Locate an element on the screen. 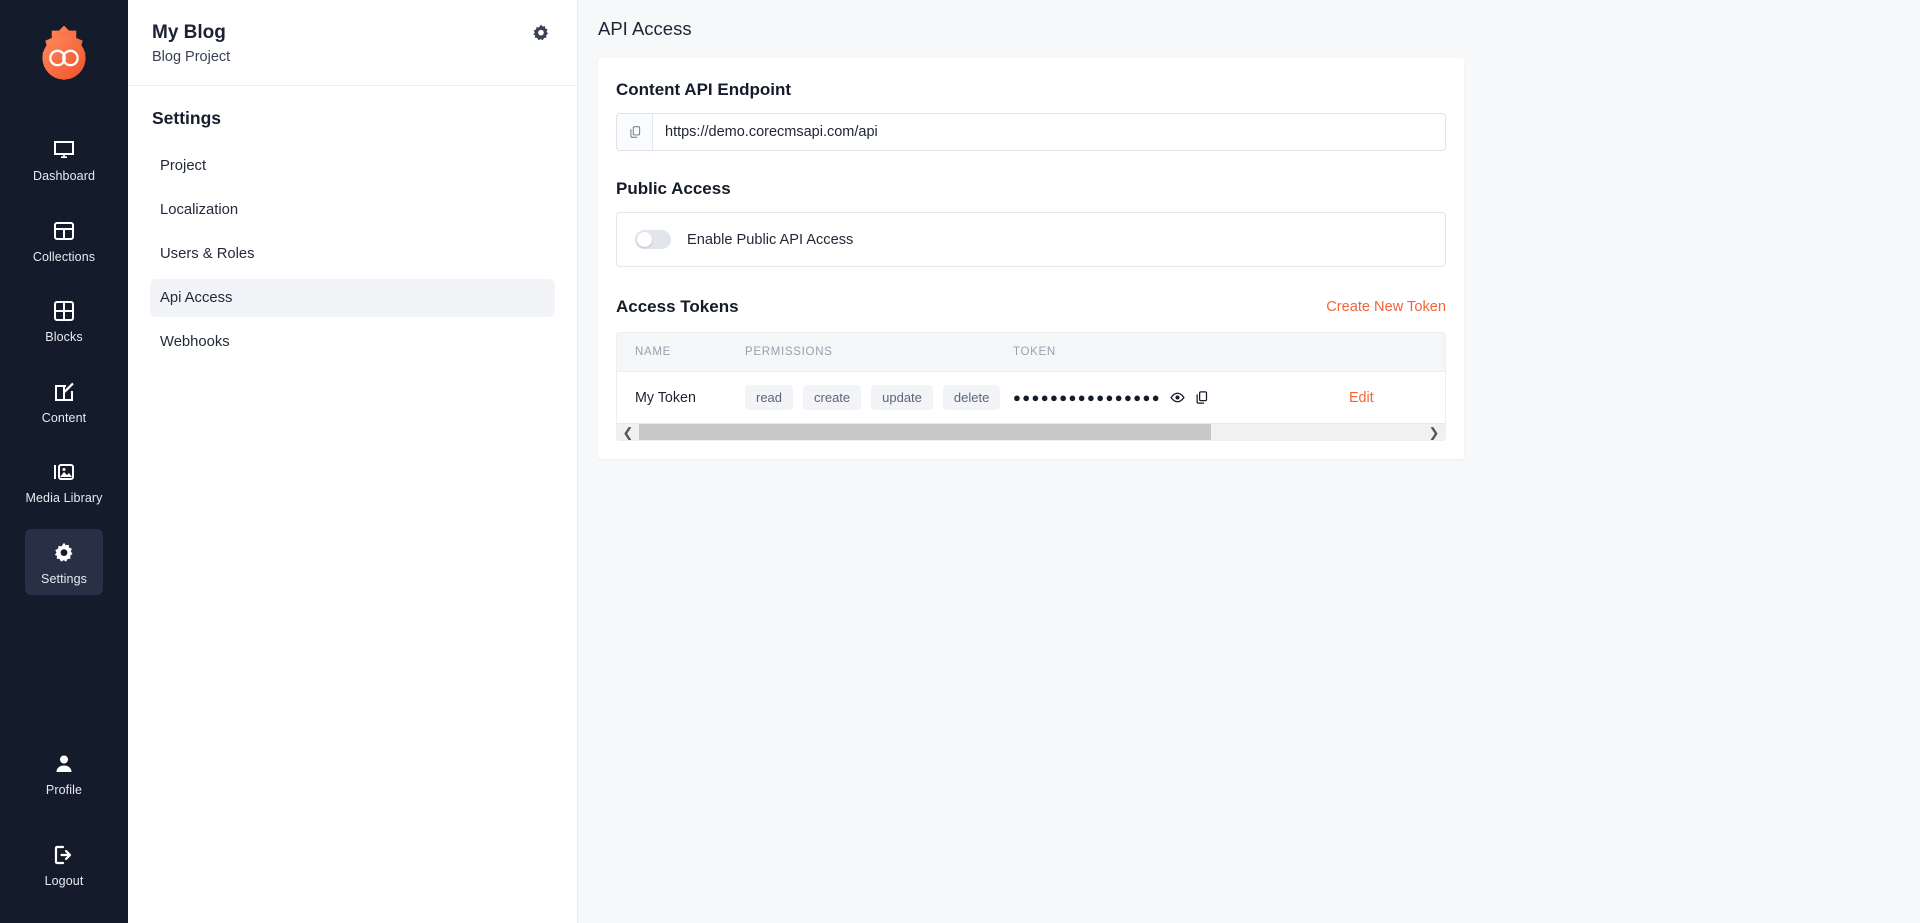 The image size is (1920, 923). grid-icon is located at coordinates (64, 311).